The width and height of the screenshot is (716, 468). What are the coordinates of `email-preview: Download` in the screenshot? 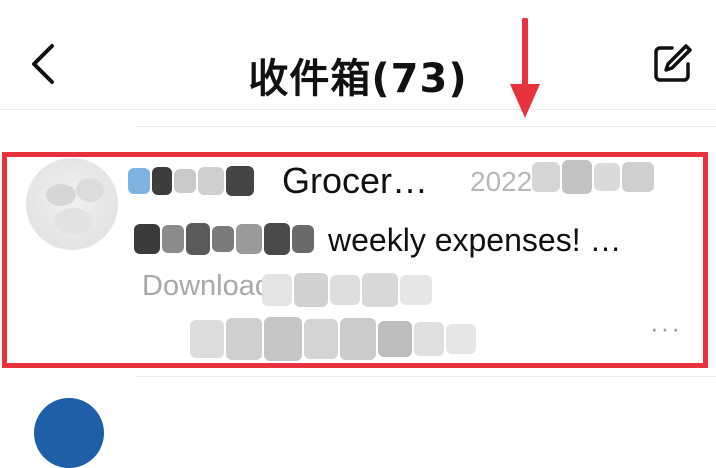 It's located at (206, 286).